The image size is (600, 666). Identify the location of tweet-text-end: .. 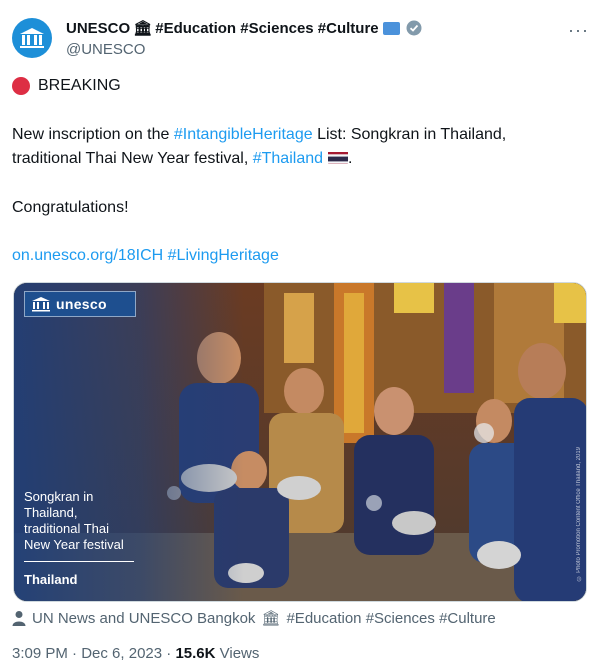
(350, 158).